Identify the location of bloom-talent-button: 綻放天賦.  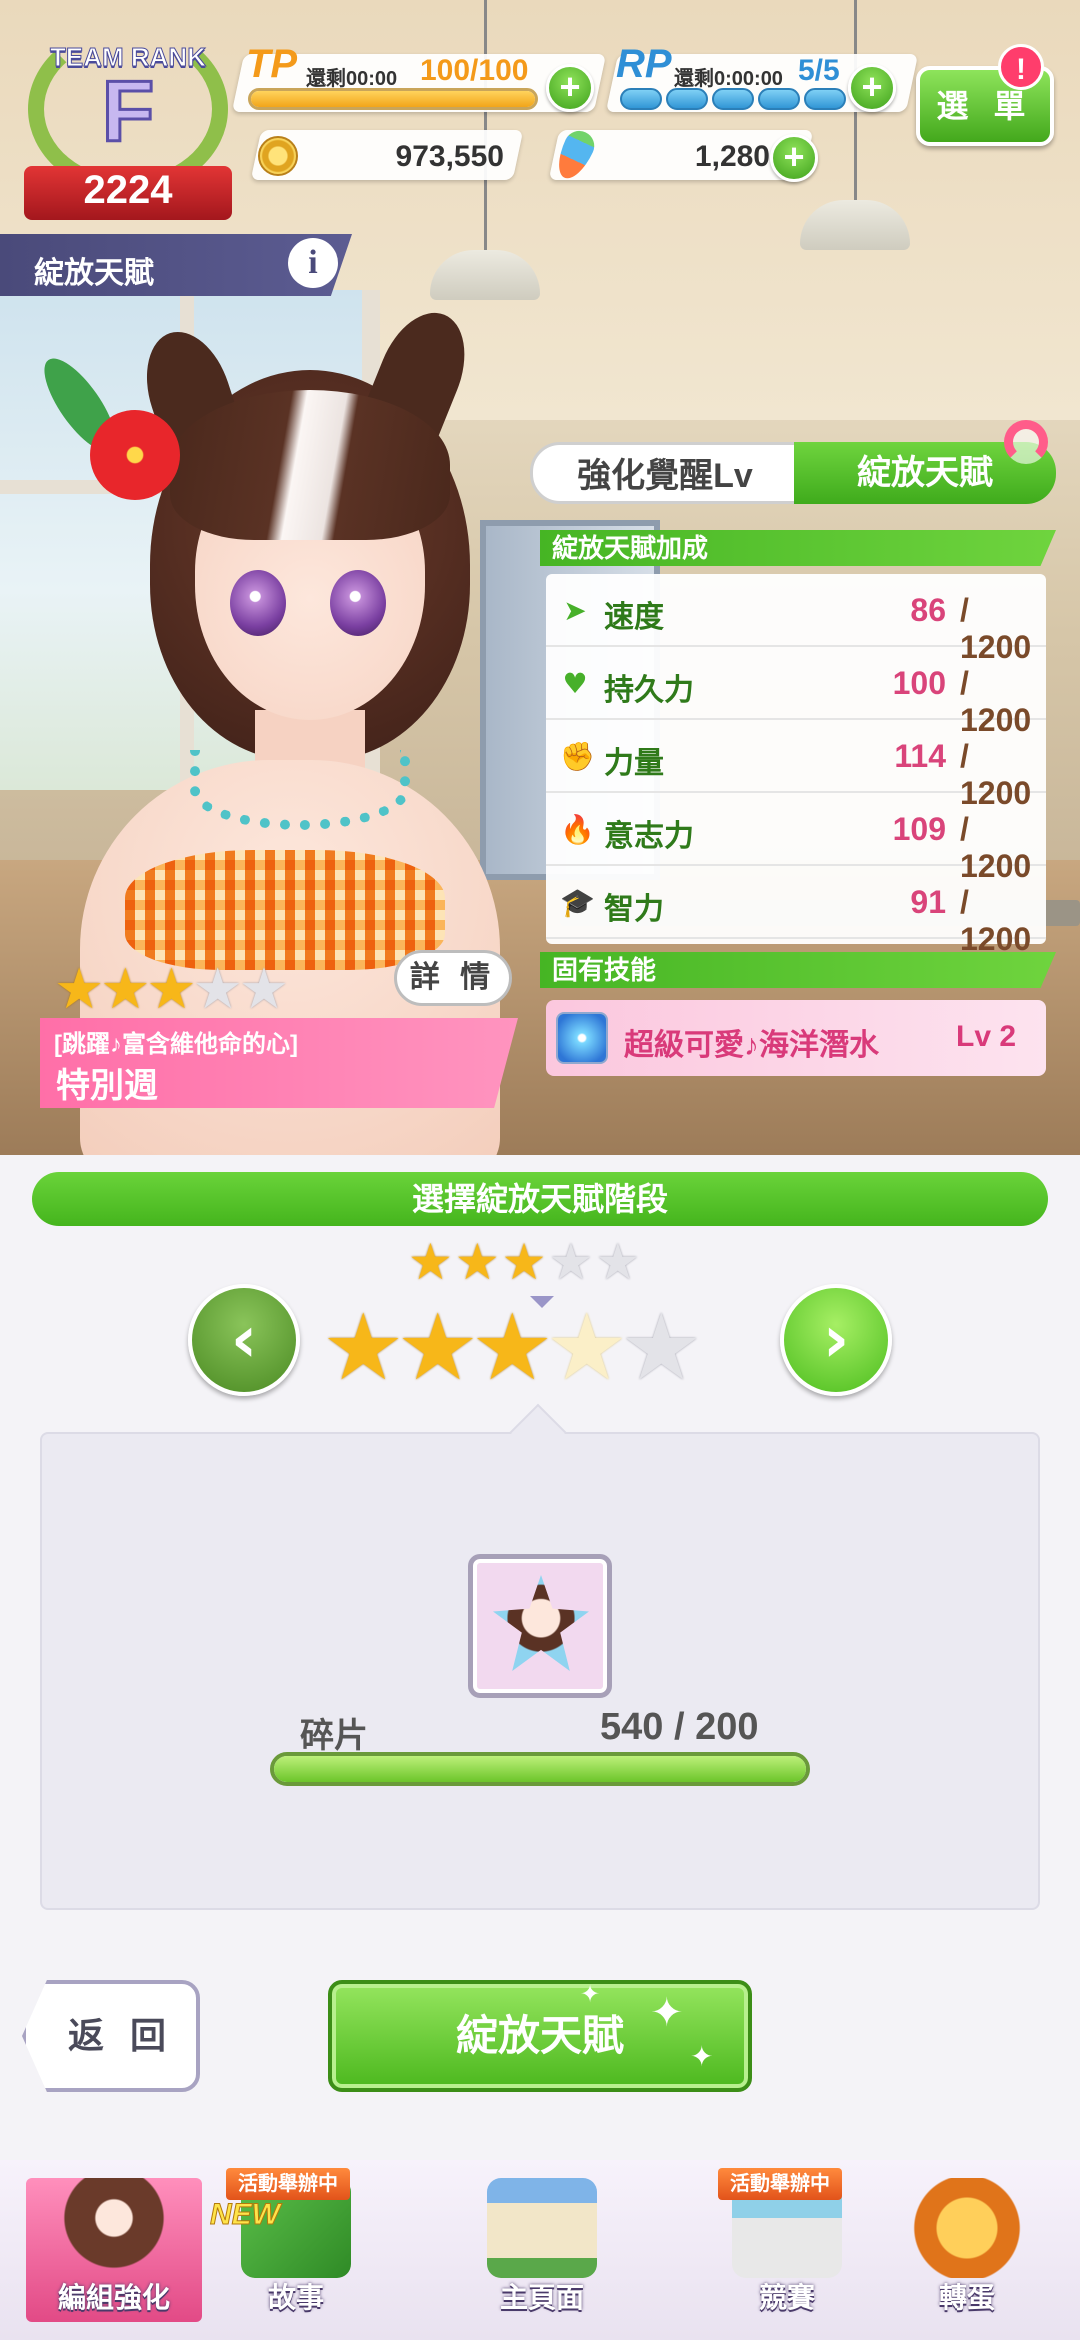
(540, 2036).